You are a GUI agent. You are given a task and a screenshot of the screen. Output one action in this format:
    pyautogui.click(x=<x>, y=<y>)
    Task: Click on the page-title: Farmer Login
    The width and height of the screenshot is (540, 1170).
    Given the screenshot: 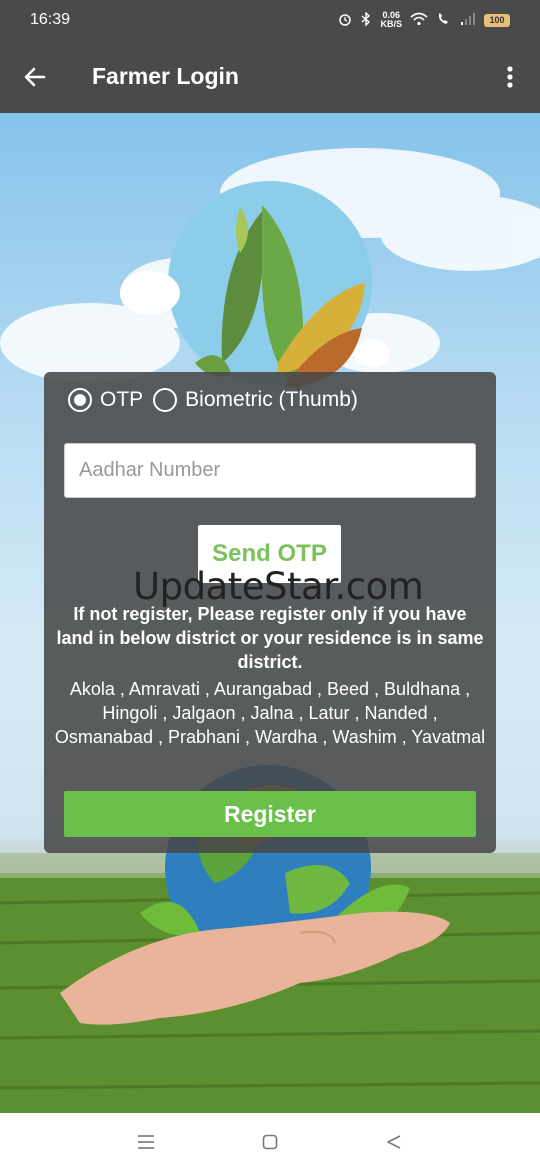 What is the action you would take?
    pyautogui.click(x=165, y=76)
    